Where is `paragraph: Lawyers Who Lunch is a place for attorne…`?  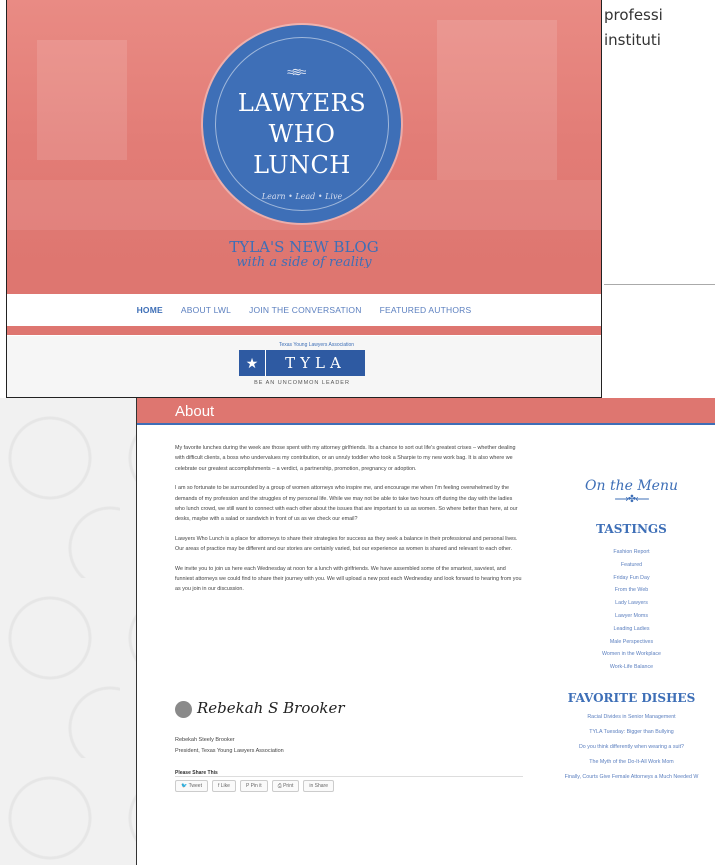
paragraph: Lawyers Who Lunch is a place for attorne… is located at coordinates (346, 544).